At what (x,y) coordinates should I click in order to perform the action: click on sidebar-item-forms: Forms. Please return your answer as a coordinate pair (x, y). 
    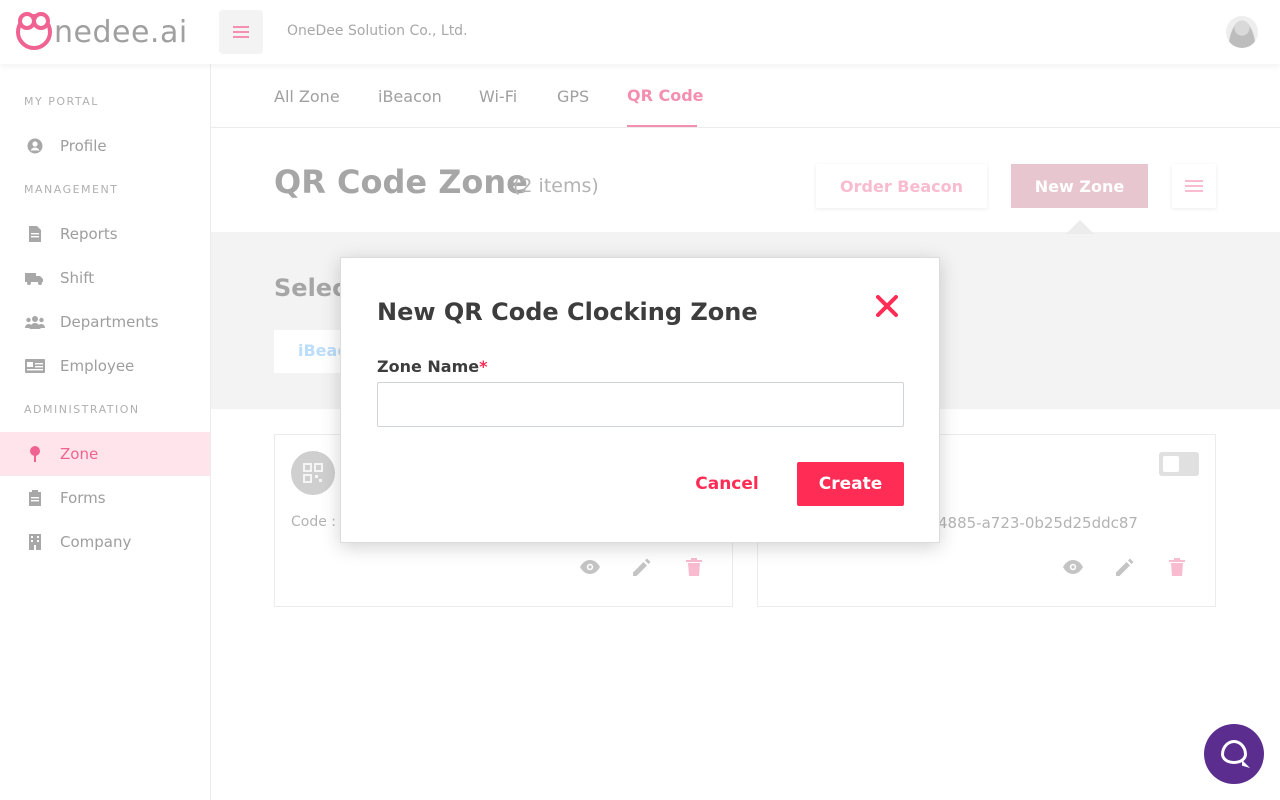
    Looking at the image, I should click on (105, 498).